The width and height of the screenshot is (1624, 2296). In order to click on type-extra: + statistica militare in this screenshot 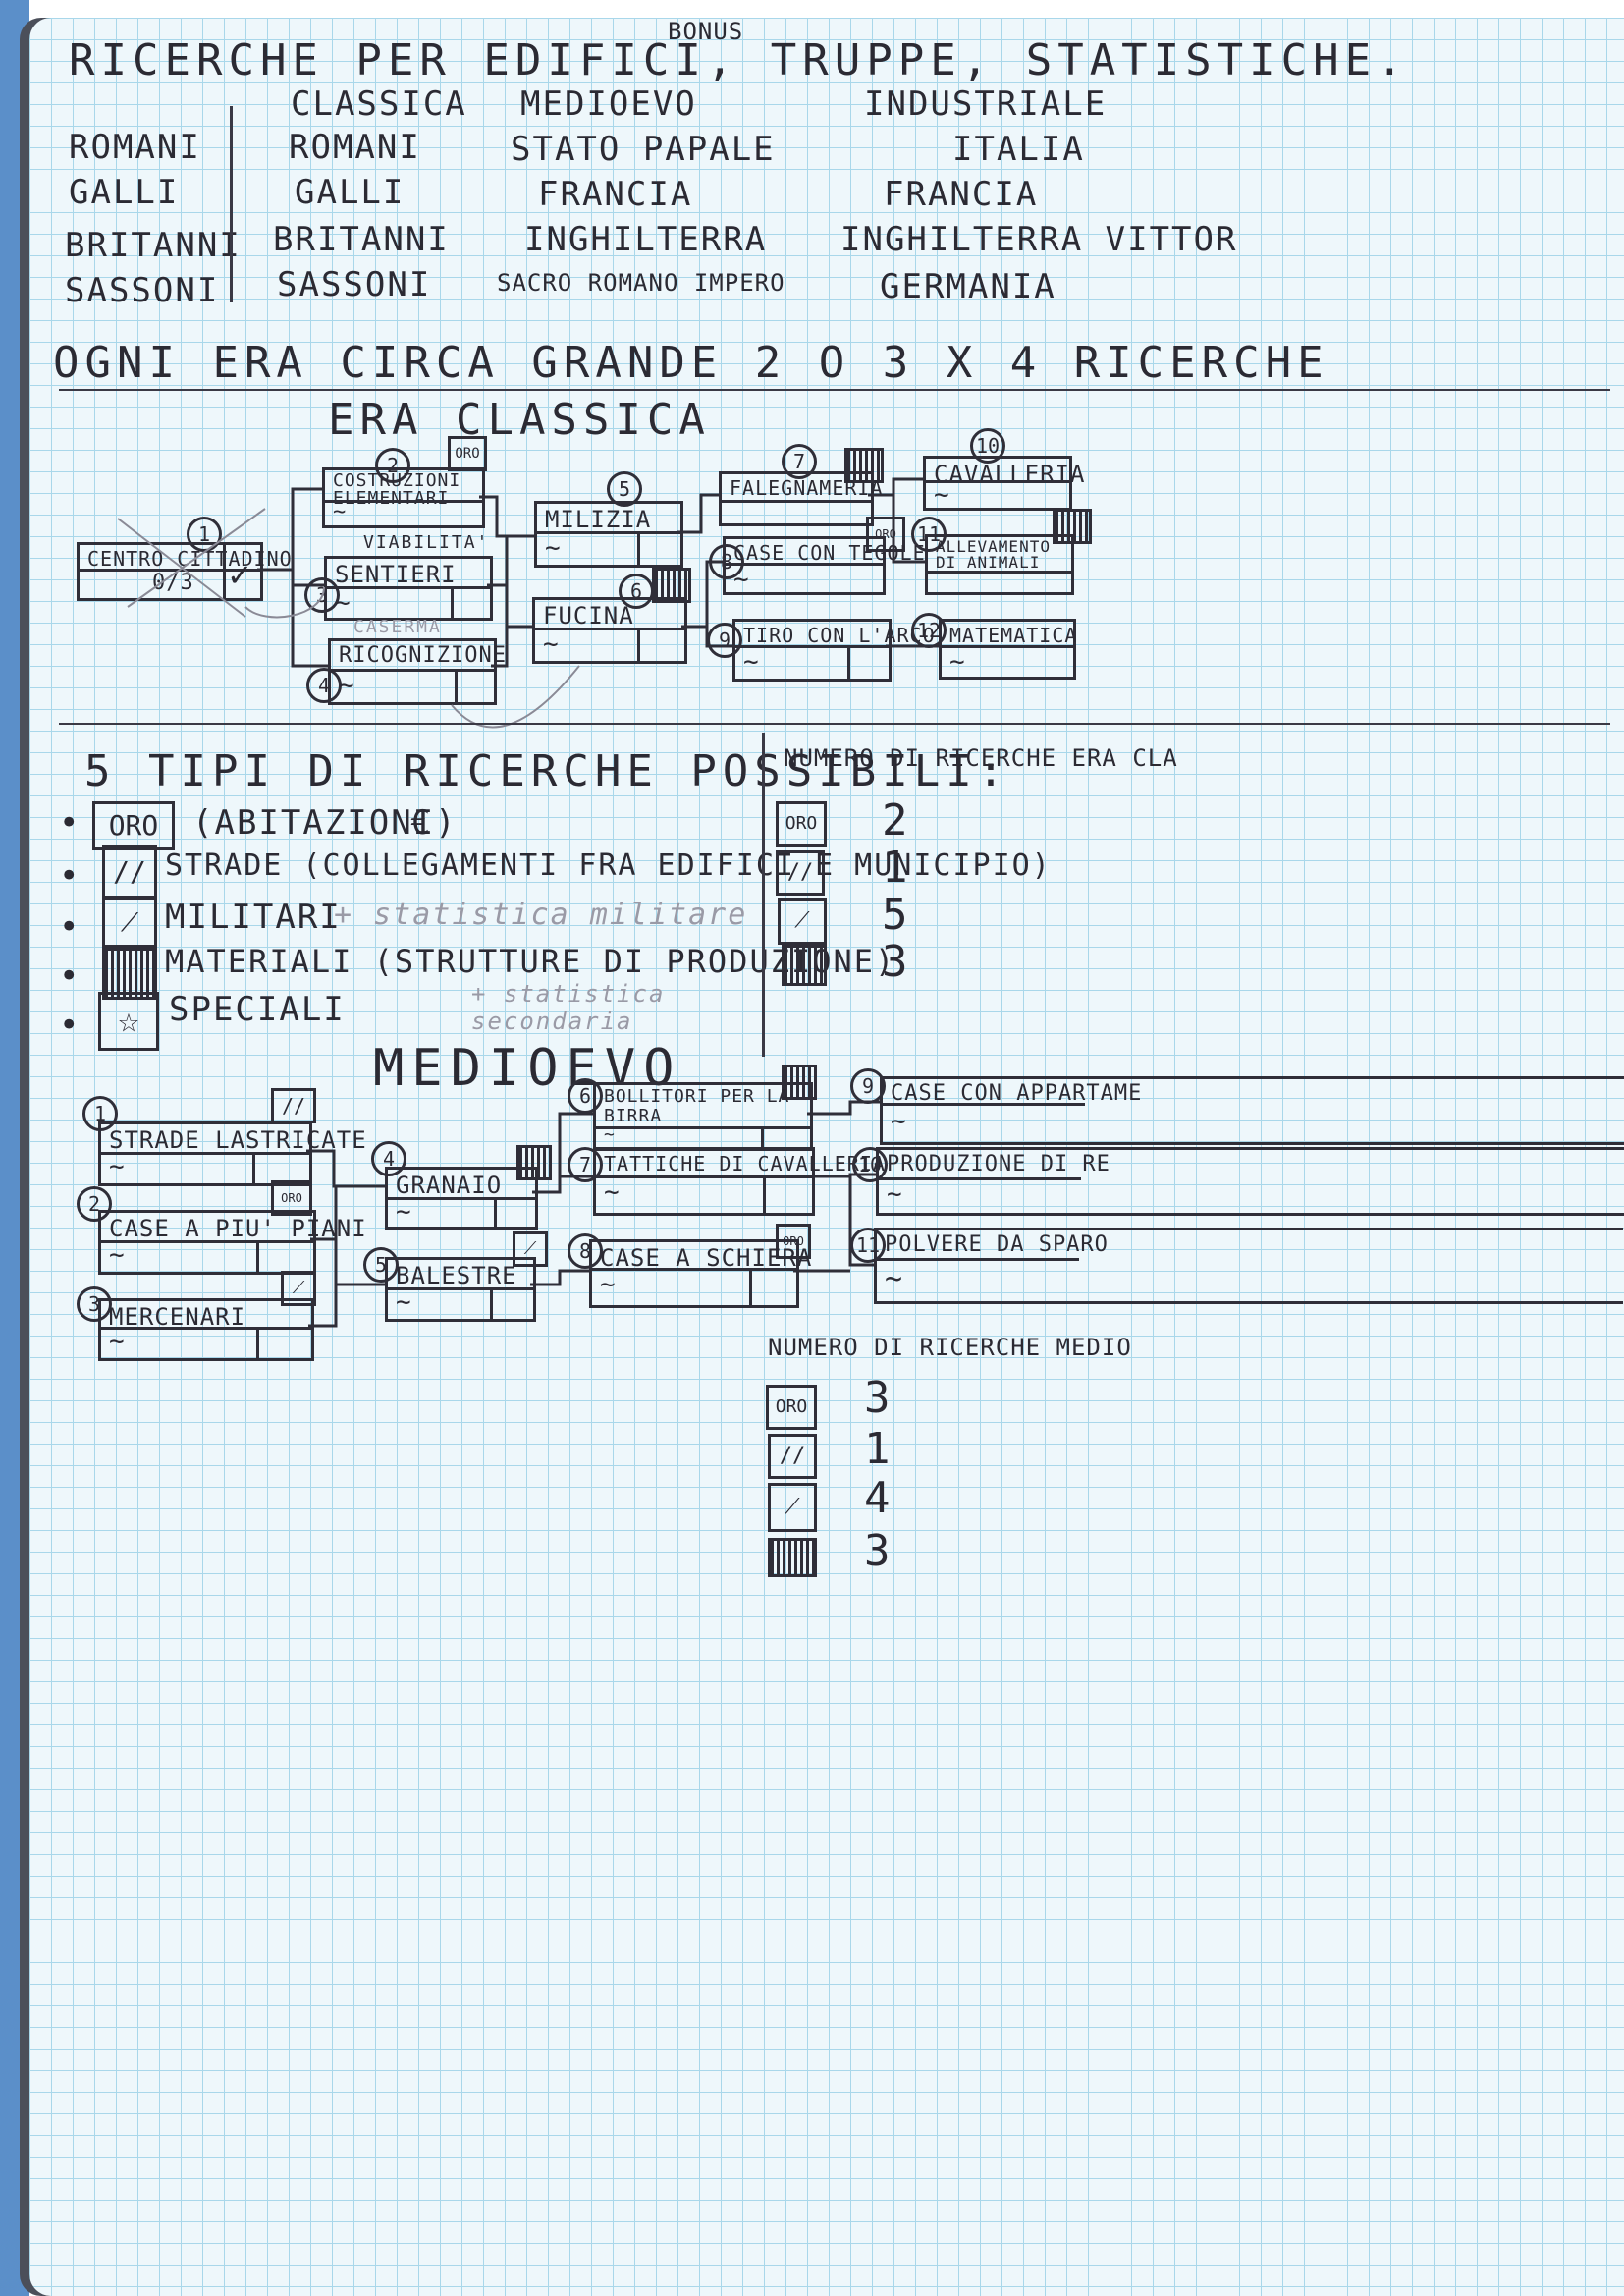, I will do `click(541, 915)`.